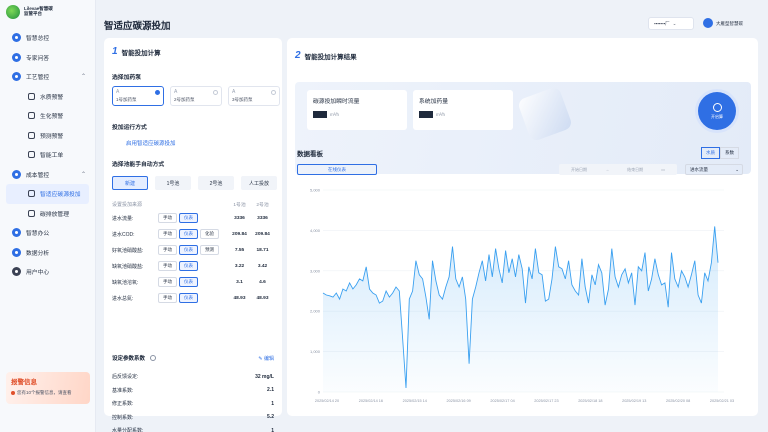 This screenshot has height=432, width=768. What do you see at coordinates (729, 24) in the screenshot?
I see `user-name: 大雁型智慧碳` at bounding box center [729, 24].